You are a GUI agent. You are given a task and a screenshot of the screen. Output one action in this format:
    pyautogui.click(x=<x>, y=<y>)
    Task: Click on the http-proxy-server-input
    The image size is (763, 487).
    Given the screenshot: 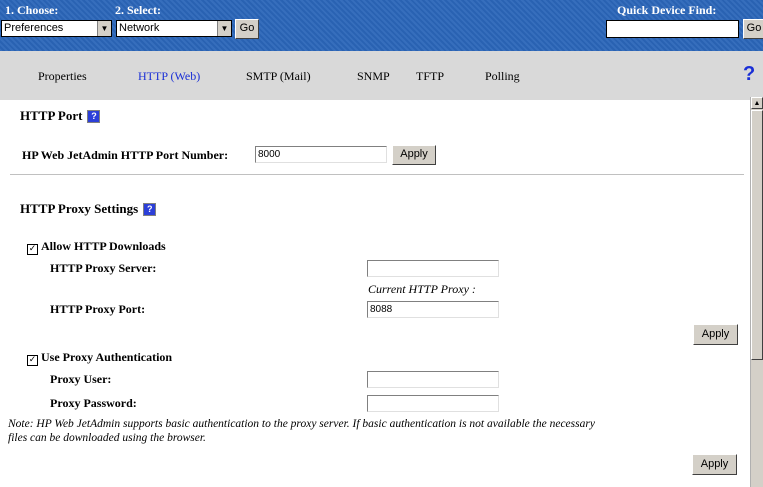 What is the action you would take?
    pyautogui.click(x=433, y=268)
    